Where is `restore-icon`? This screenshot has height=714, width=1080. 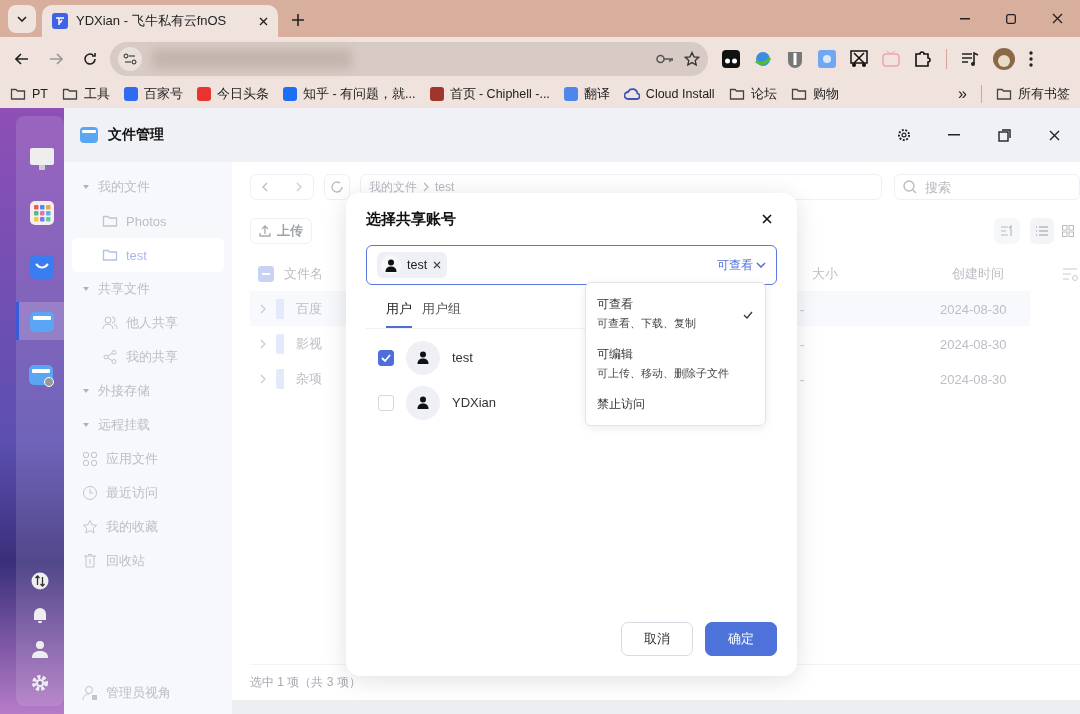
restore-icon is located at coordinates (1004, 135).